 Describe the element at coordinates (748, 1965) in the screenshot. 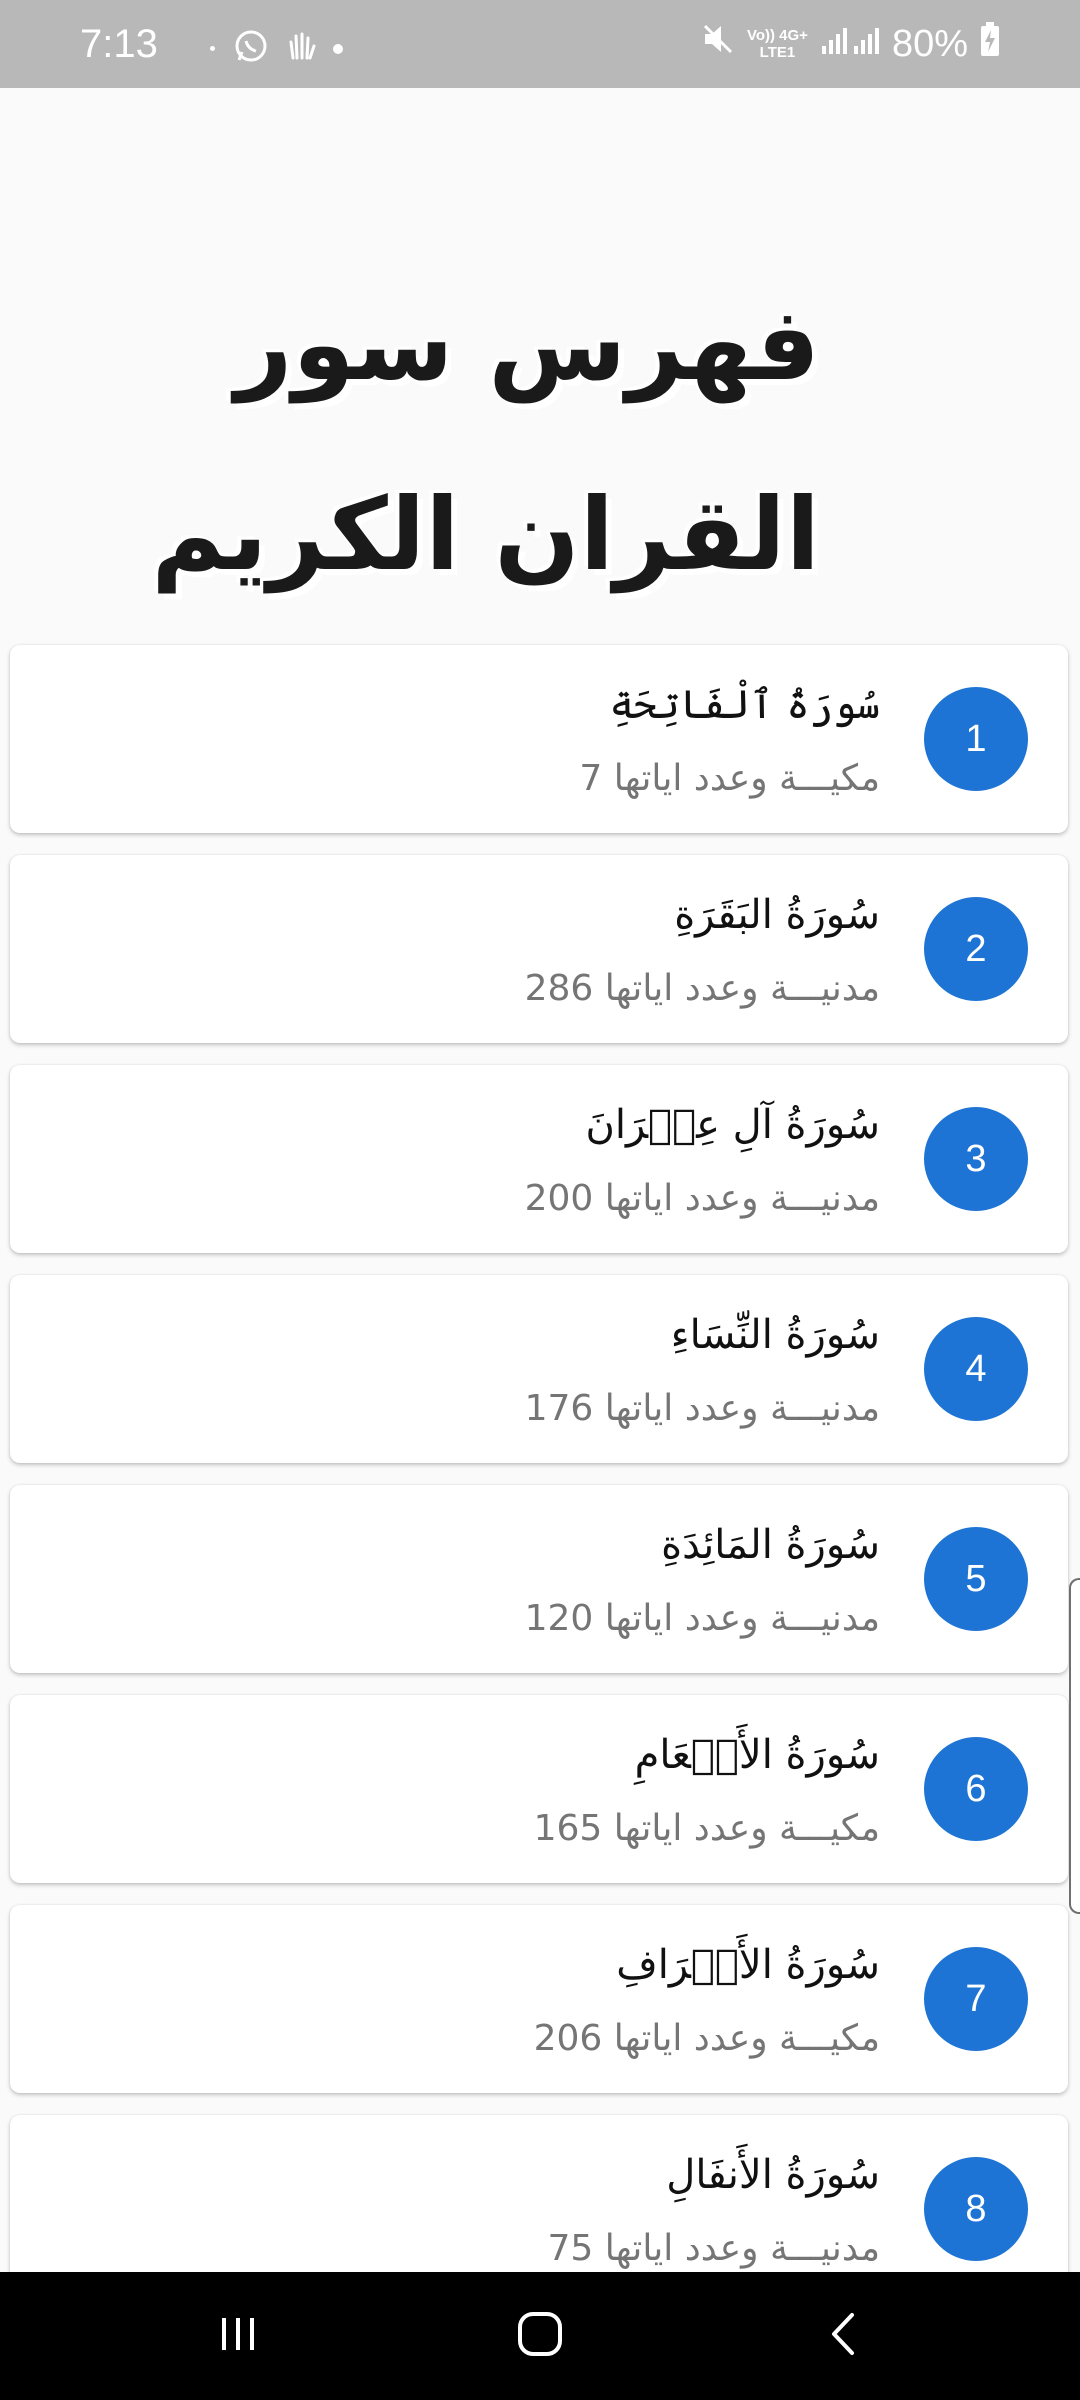

I see `surah-name: سُورَةُ الأَعۡرَافِ` at that location.